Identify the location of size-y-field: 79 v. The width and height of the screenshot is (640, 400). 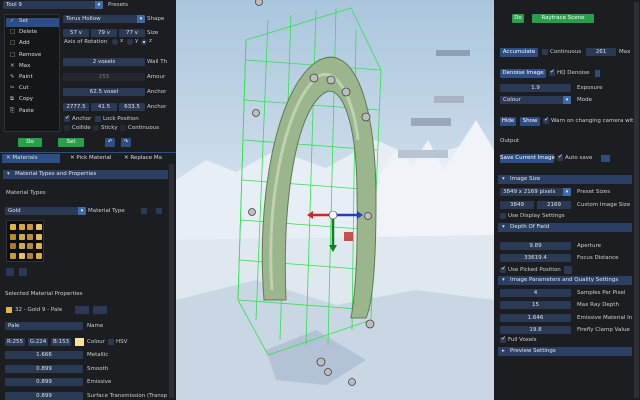
(104, 33).